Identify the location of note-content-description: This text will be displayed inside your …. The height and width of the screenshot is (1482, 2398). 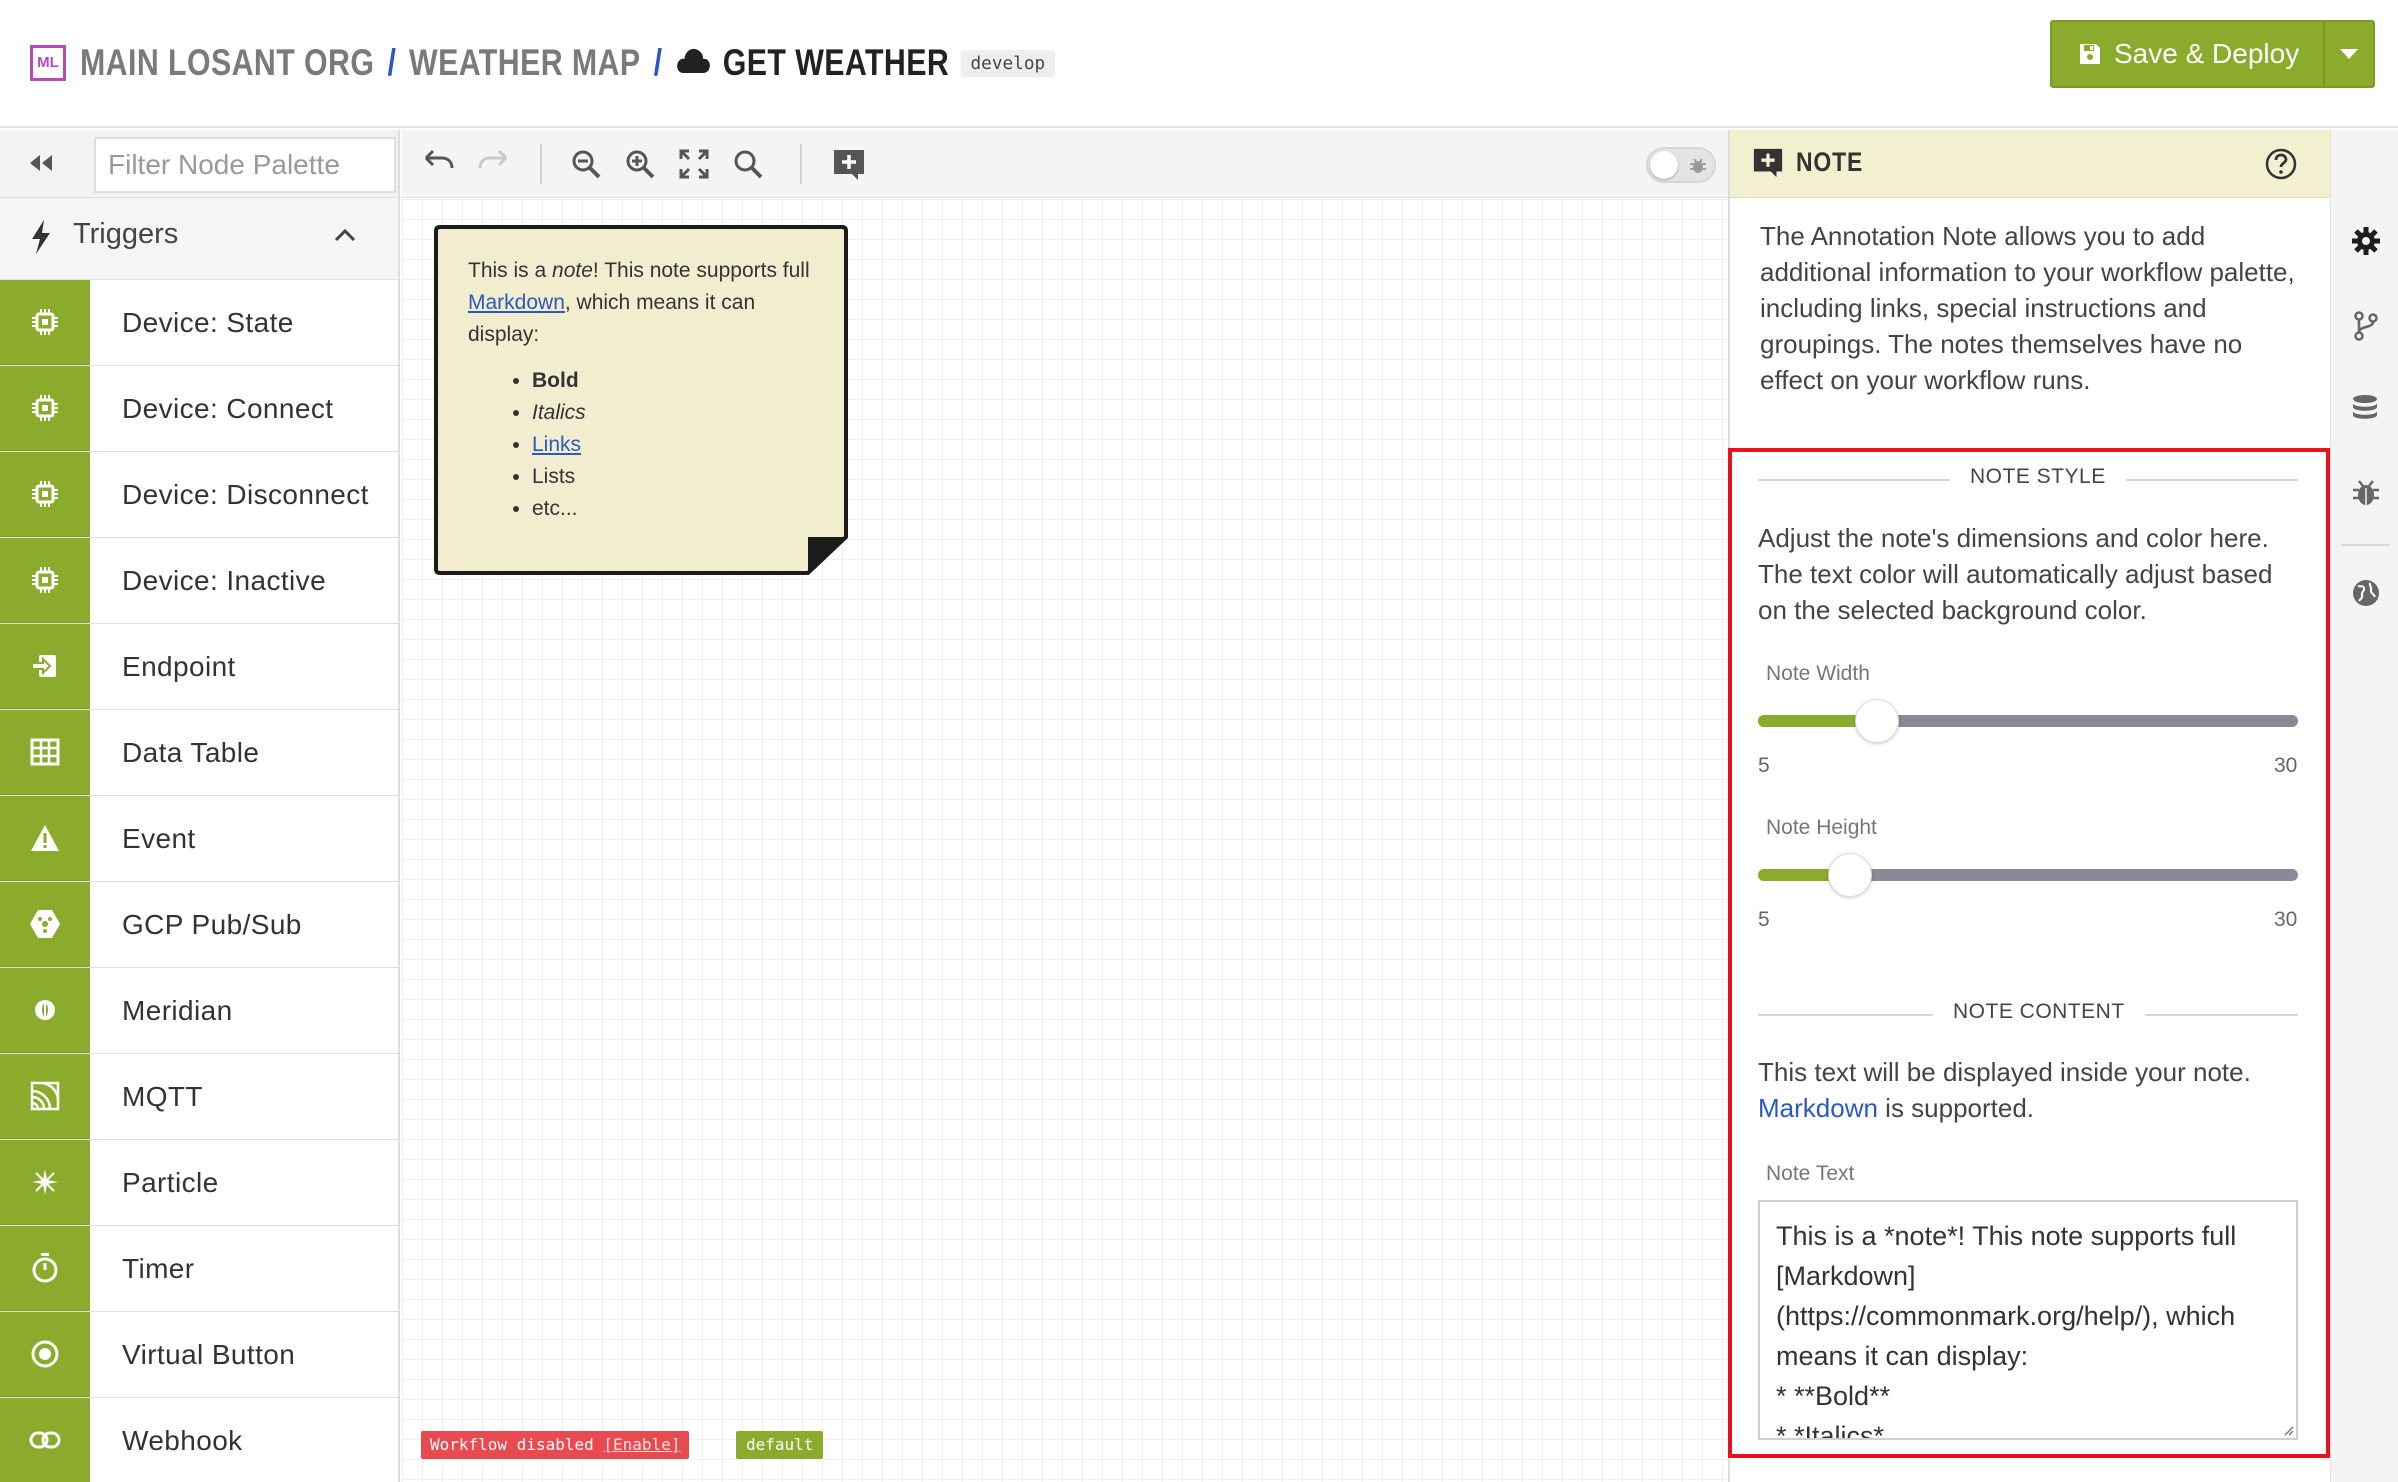
(2032, 1090).